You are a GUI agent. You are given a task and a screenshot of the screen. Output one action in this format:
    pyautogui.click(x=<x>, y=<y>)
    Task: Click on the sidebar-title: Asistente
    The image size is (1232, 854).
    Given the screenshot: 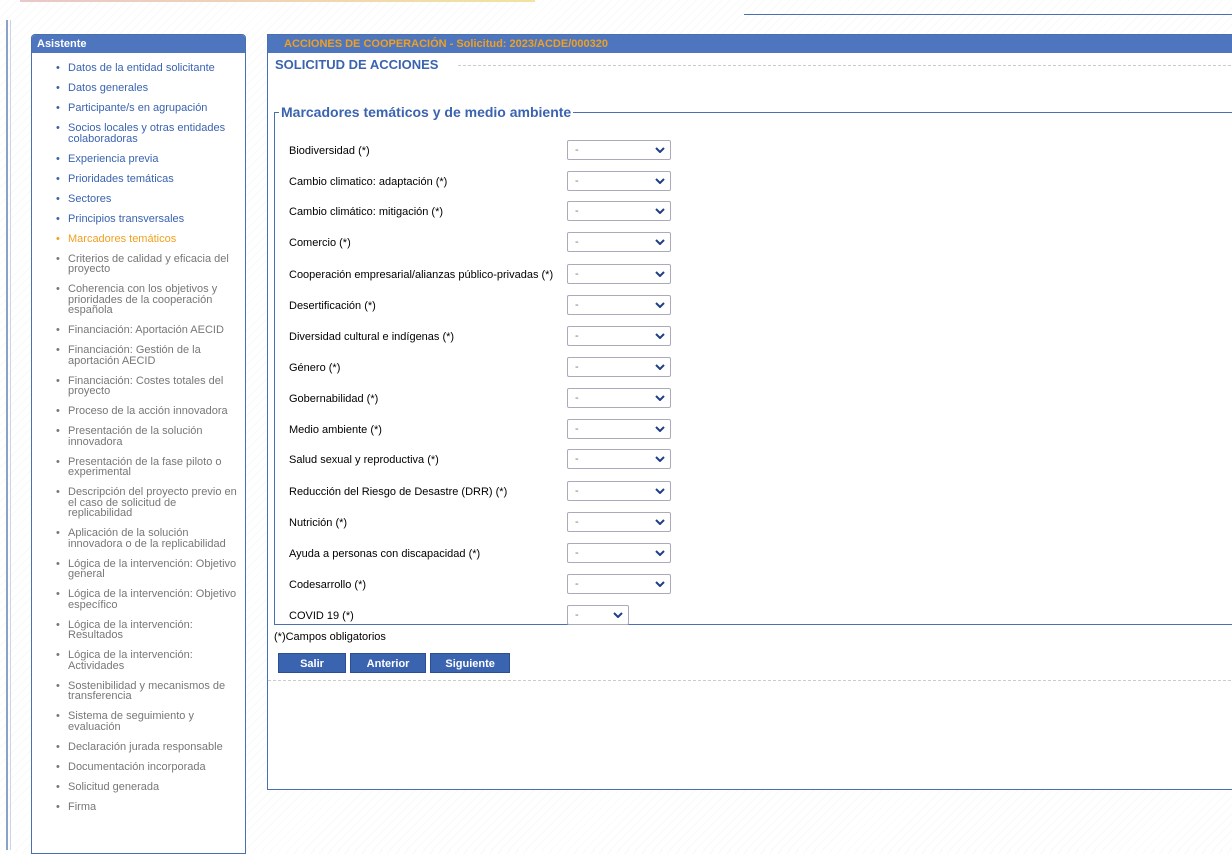 What is the action you would take?
    pyautogui.click(x=138, y=44)
    